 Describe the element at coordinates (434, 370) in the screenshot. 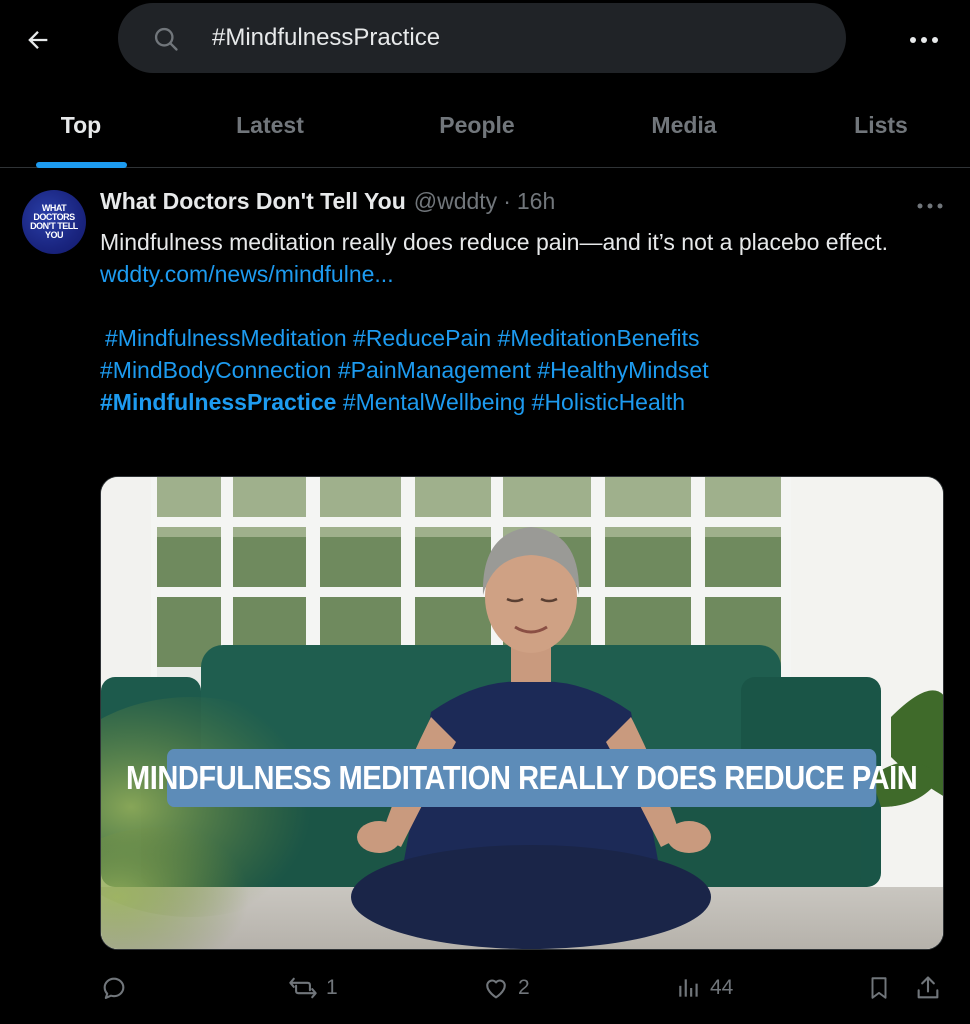

I see `hashtag: #PainManagement` at that location.